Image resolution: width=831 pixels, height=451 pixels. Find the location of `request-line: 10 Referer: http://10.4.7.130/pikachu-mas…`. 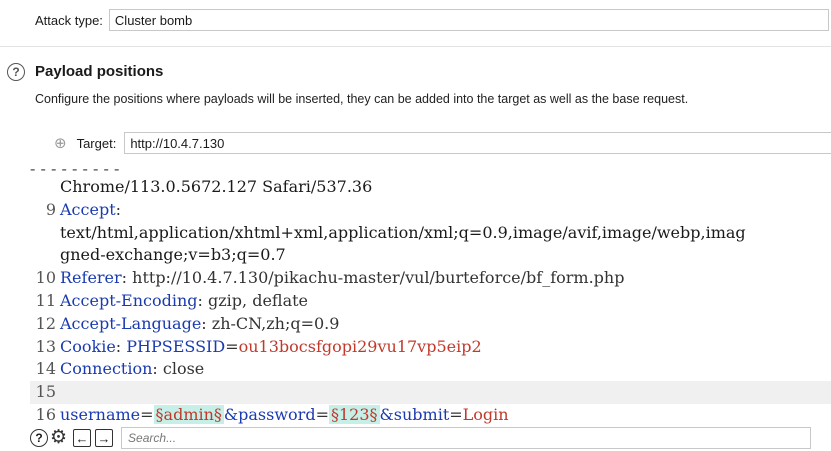

request-line: 10 Referer: http://10.4.7.130/pikachu-mas… is located at coordinates (430, 278).